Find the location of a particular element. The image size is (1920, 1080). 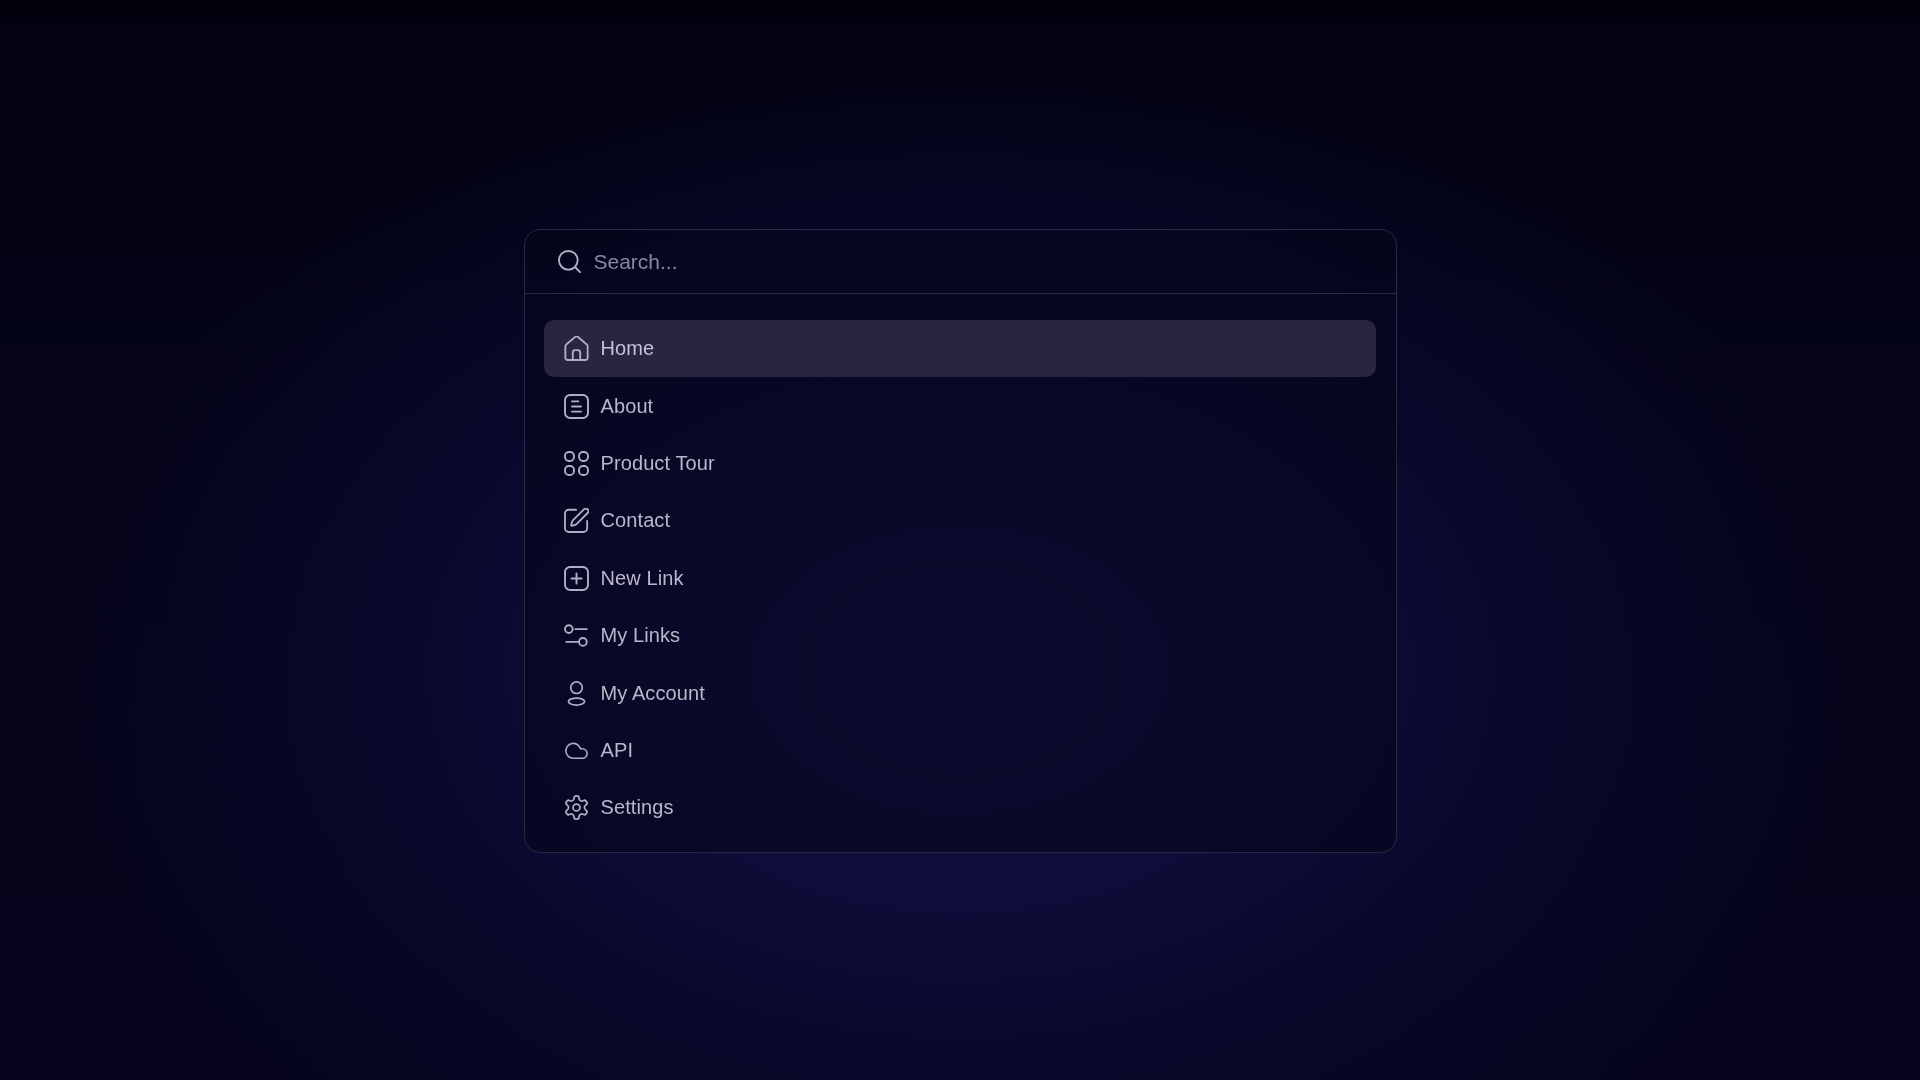

plus-square-icon is located at coordinates (576, 578).